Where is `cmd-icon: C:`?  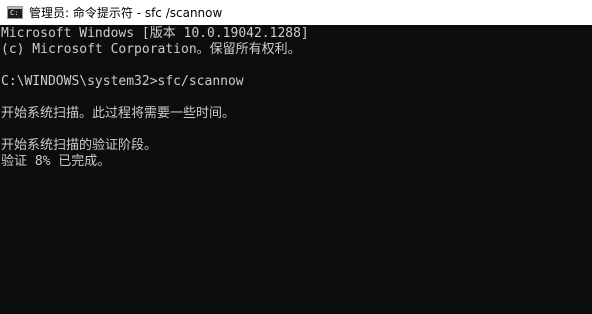 cmd-icon: C: is located at coordinates (15, 12).